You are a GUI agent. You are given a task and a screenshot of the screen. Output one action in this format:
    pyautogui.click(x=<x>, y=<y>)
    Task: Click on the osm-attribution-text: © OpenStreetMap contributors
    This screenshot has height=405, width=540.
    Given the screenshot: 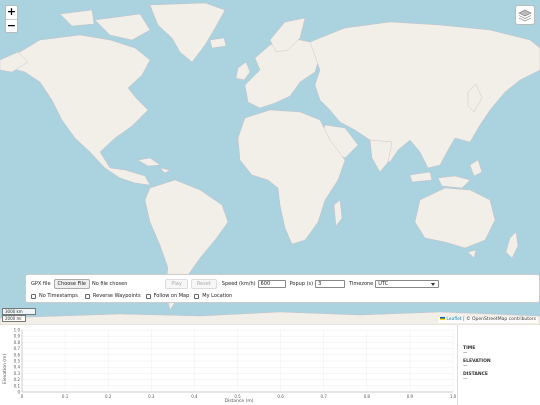 What is the action you would take?
    pyautogui.click(x=501, y=319)
    